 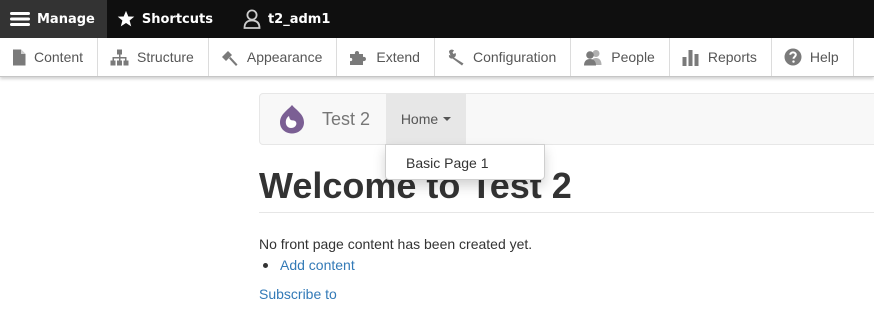 I want to click on star-icon, so click(x=126, y=19).